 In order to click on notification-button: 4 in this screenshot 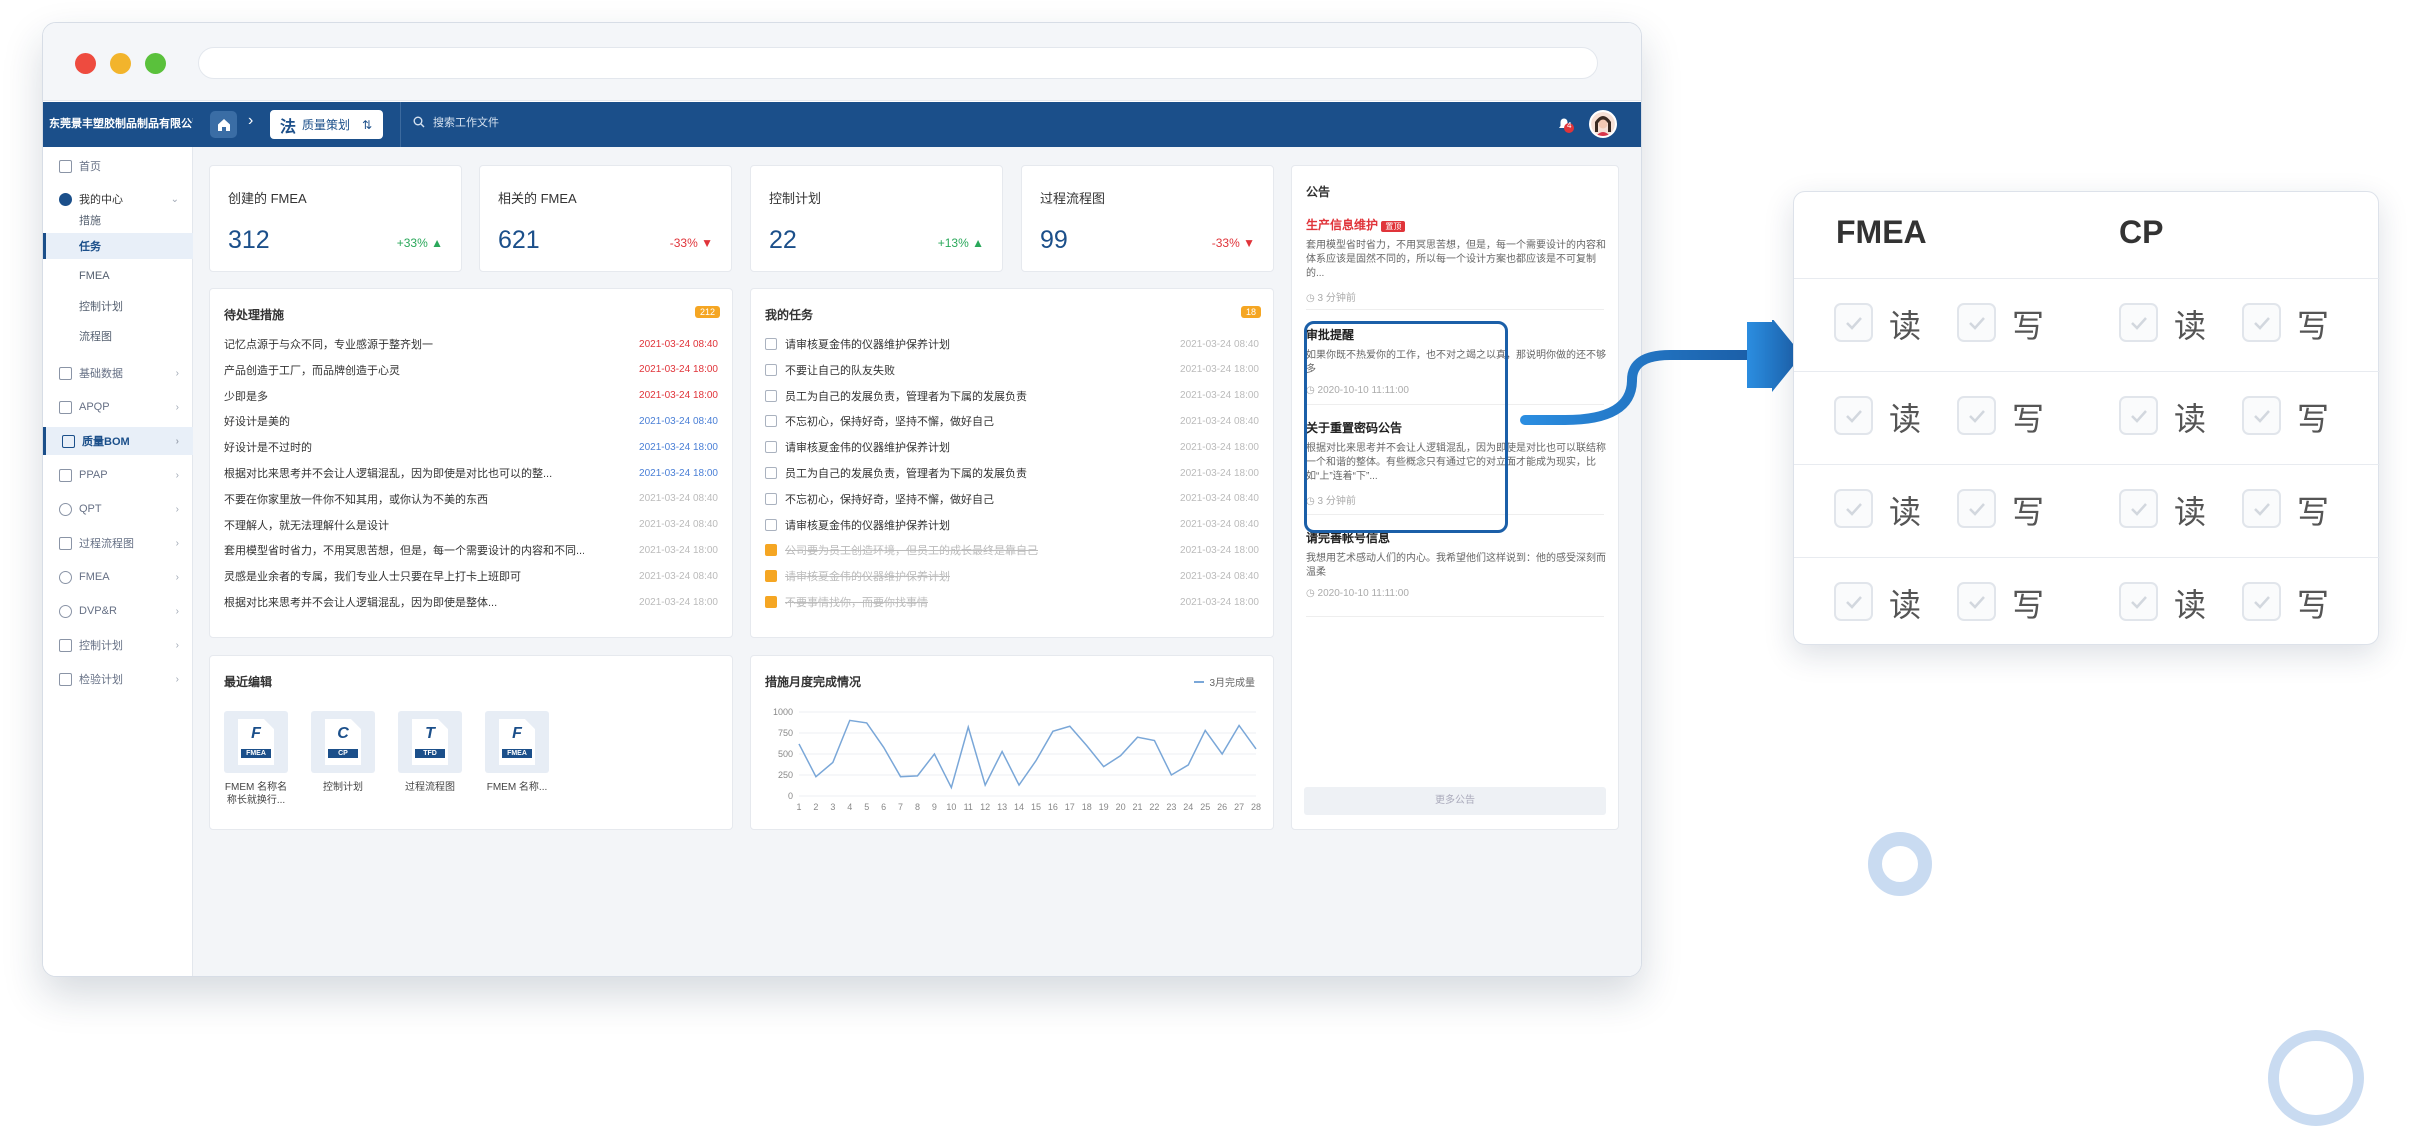, I will do `click(1565, 126)`.